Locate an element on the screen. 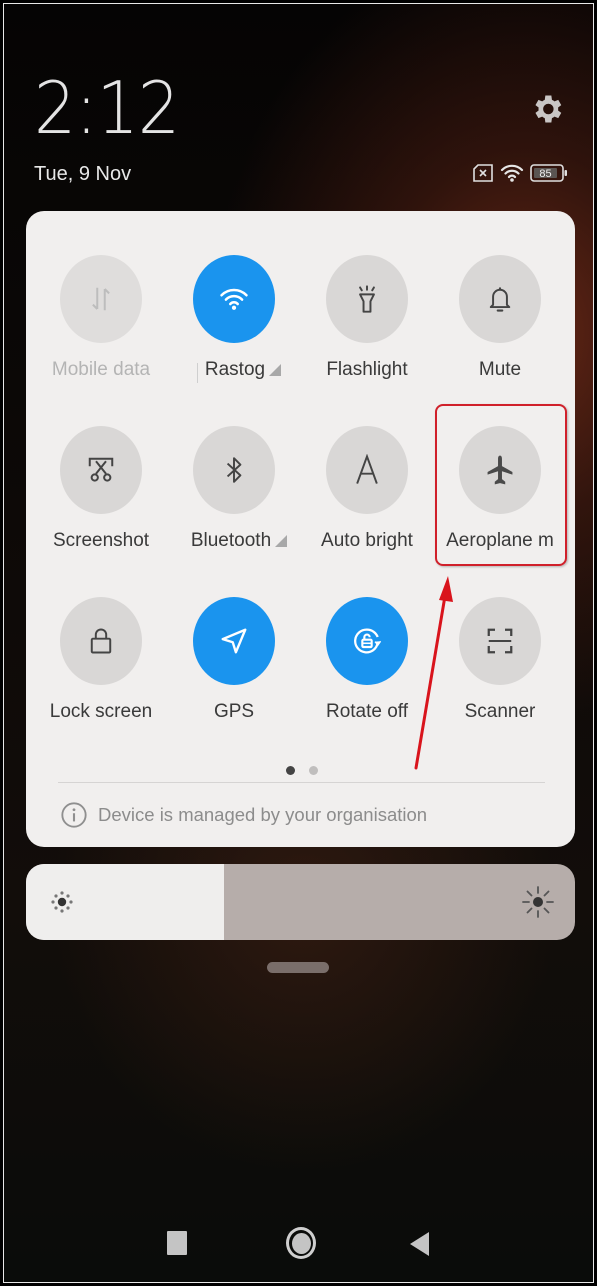 The width and height of the screenshot is (597, 1286). recent-apps-button is located at coordinates (177, 1243).